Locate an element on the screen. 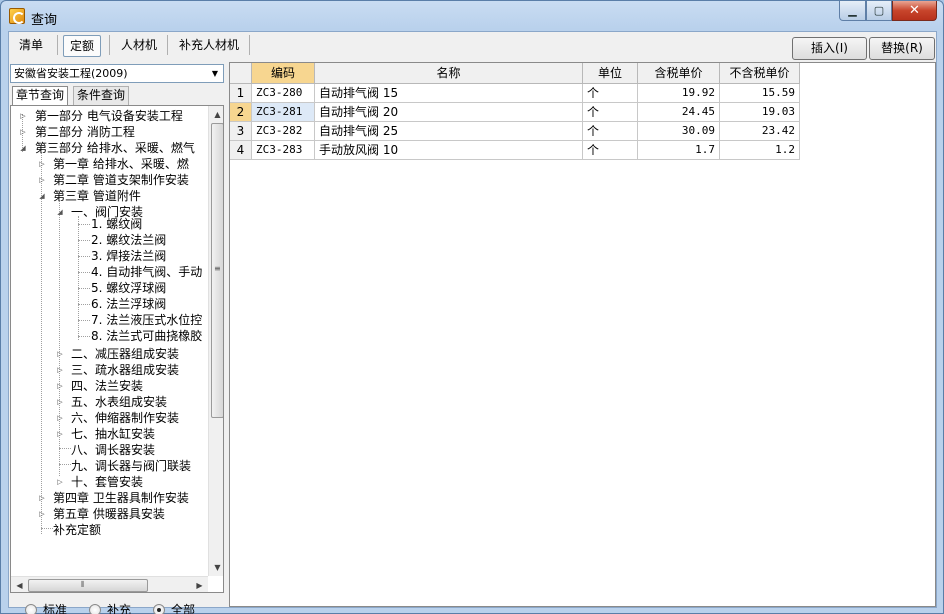 The width and height of the screenshot is (944, 614). cell-code-selected: ZC3-281 is located at coordinates (283, 112).